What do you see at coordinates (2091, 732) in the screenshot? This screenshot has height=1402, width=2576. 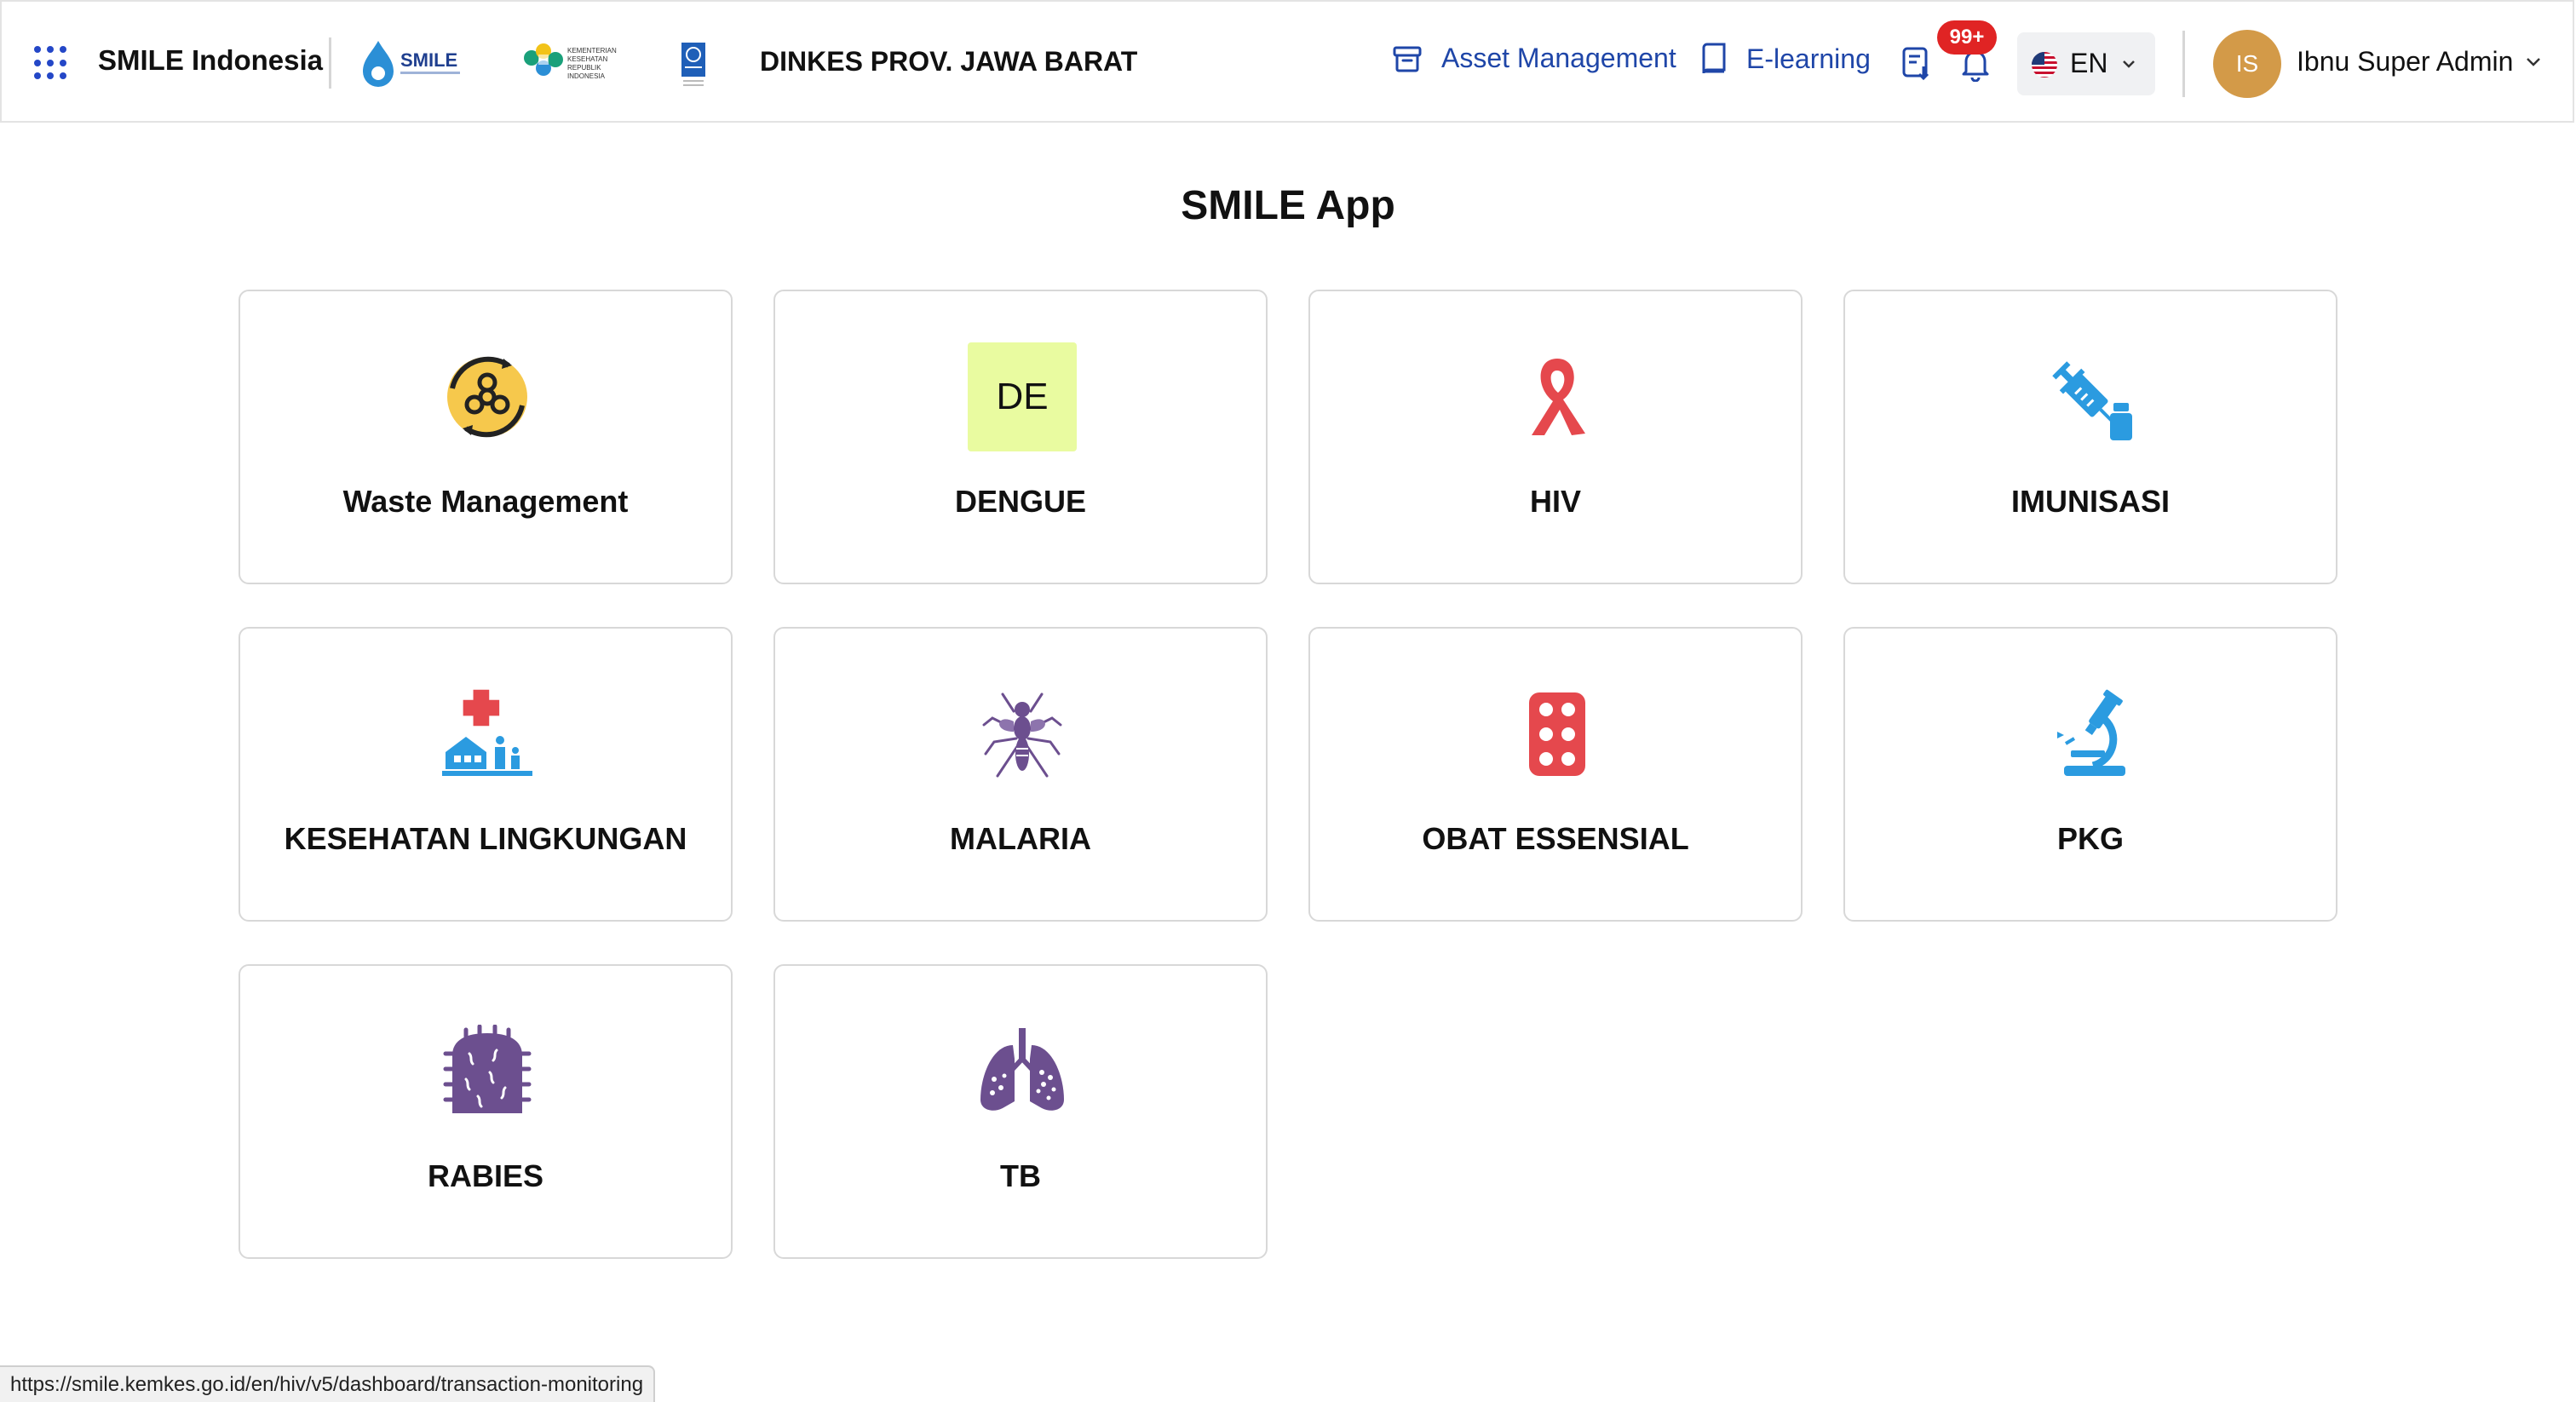 I see `microscope-icon` at bounding box center [2091, 732].